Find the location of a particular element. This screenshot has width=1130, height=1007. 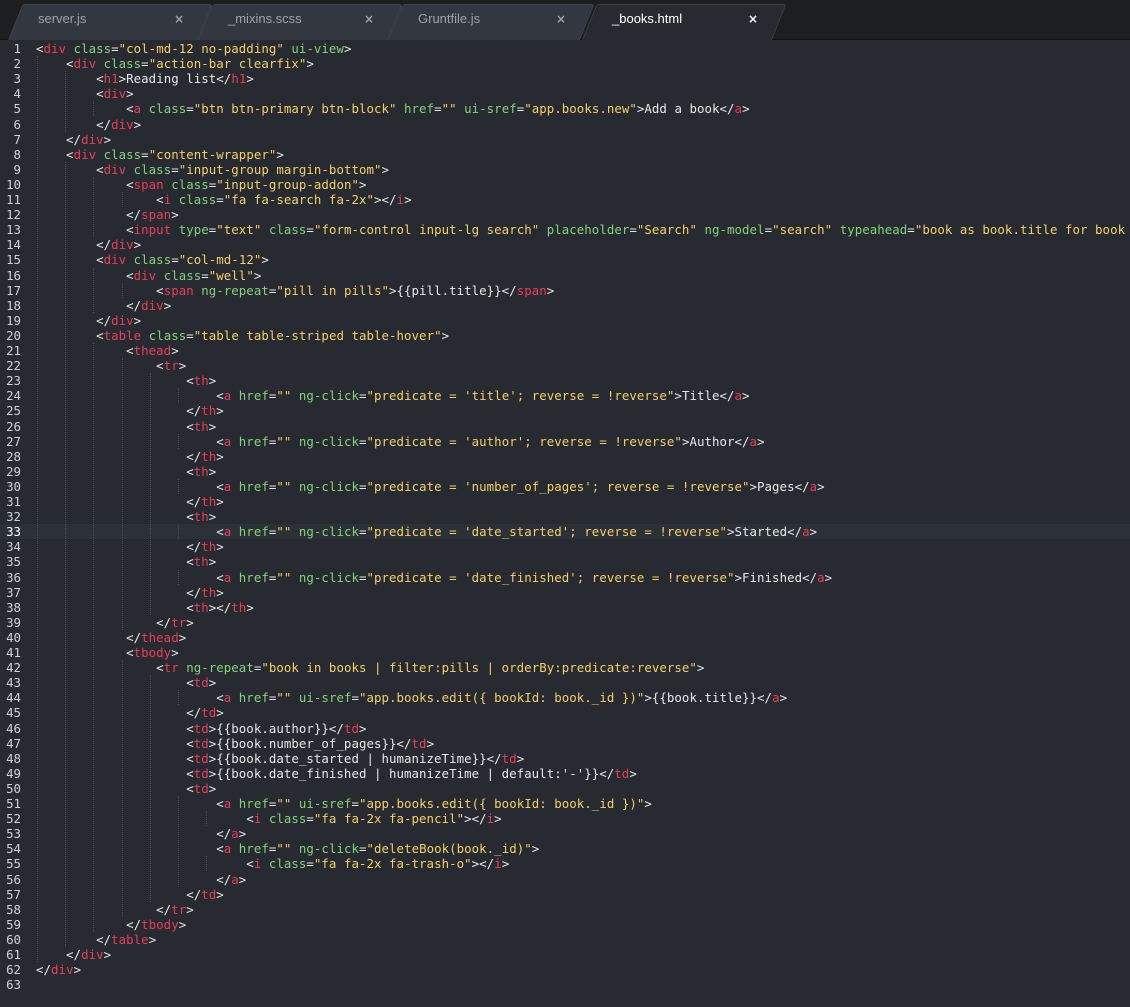

code-line: 38 <th></th> is located at coordinates (565, 607).